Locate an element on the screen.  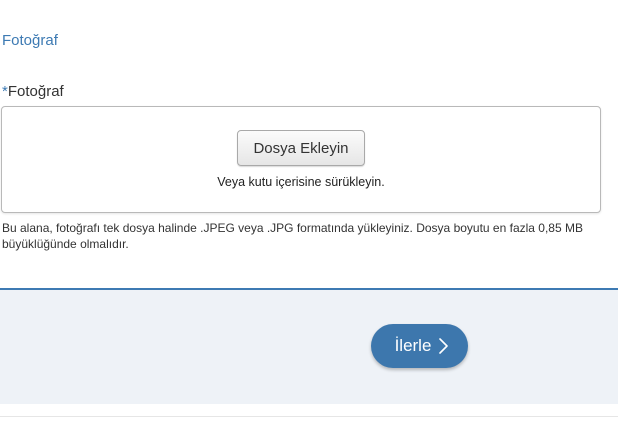
next-button: İlerle is located at coordinates (419, 346).